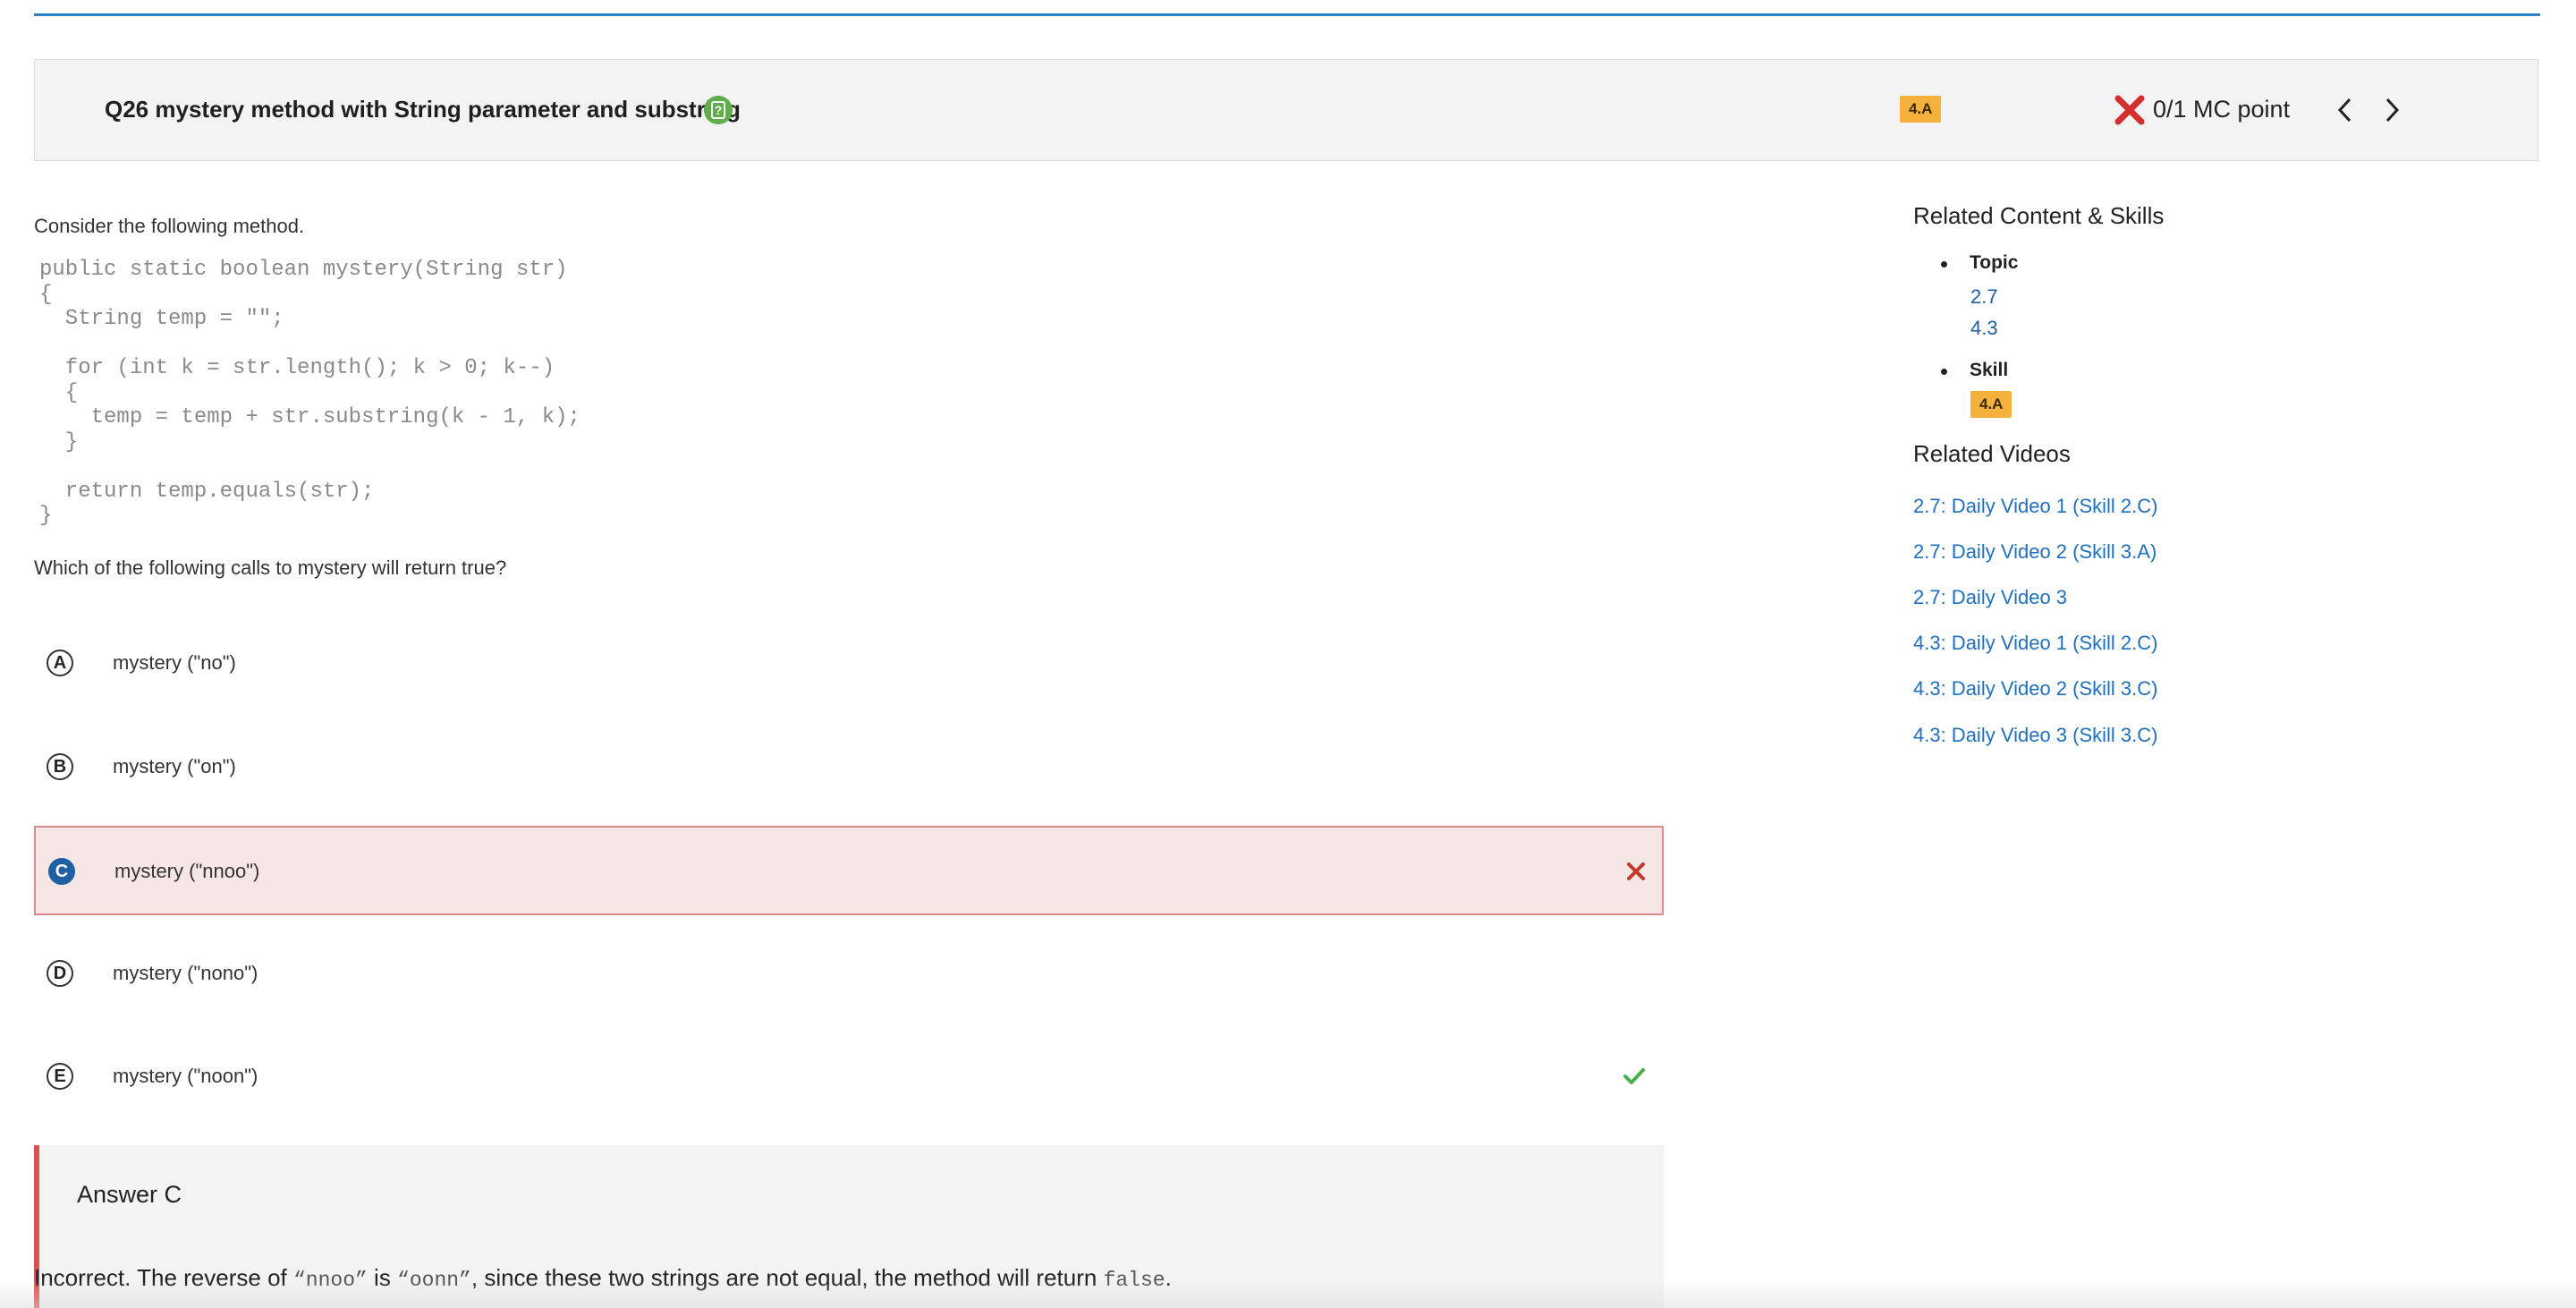  What do you see at coordinates (1636, 871) in the screenshot?
I see `x-icon` at bounding box center [1636, 871].